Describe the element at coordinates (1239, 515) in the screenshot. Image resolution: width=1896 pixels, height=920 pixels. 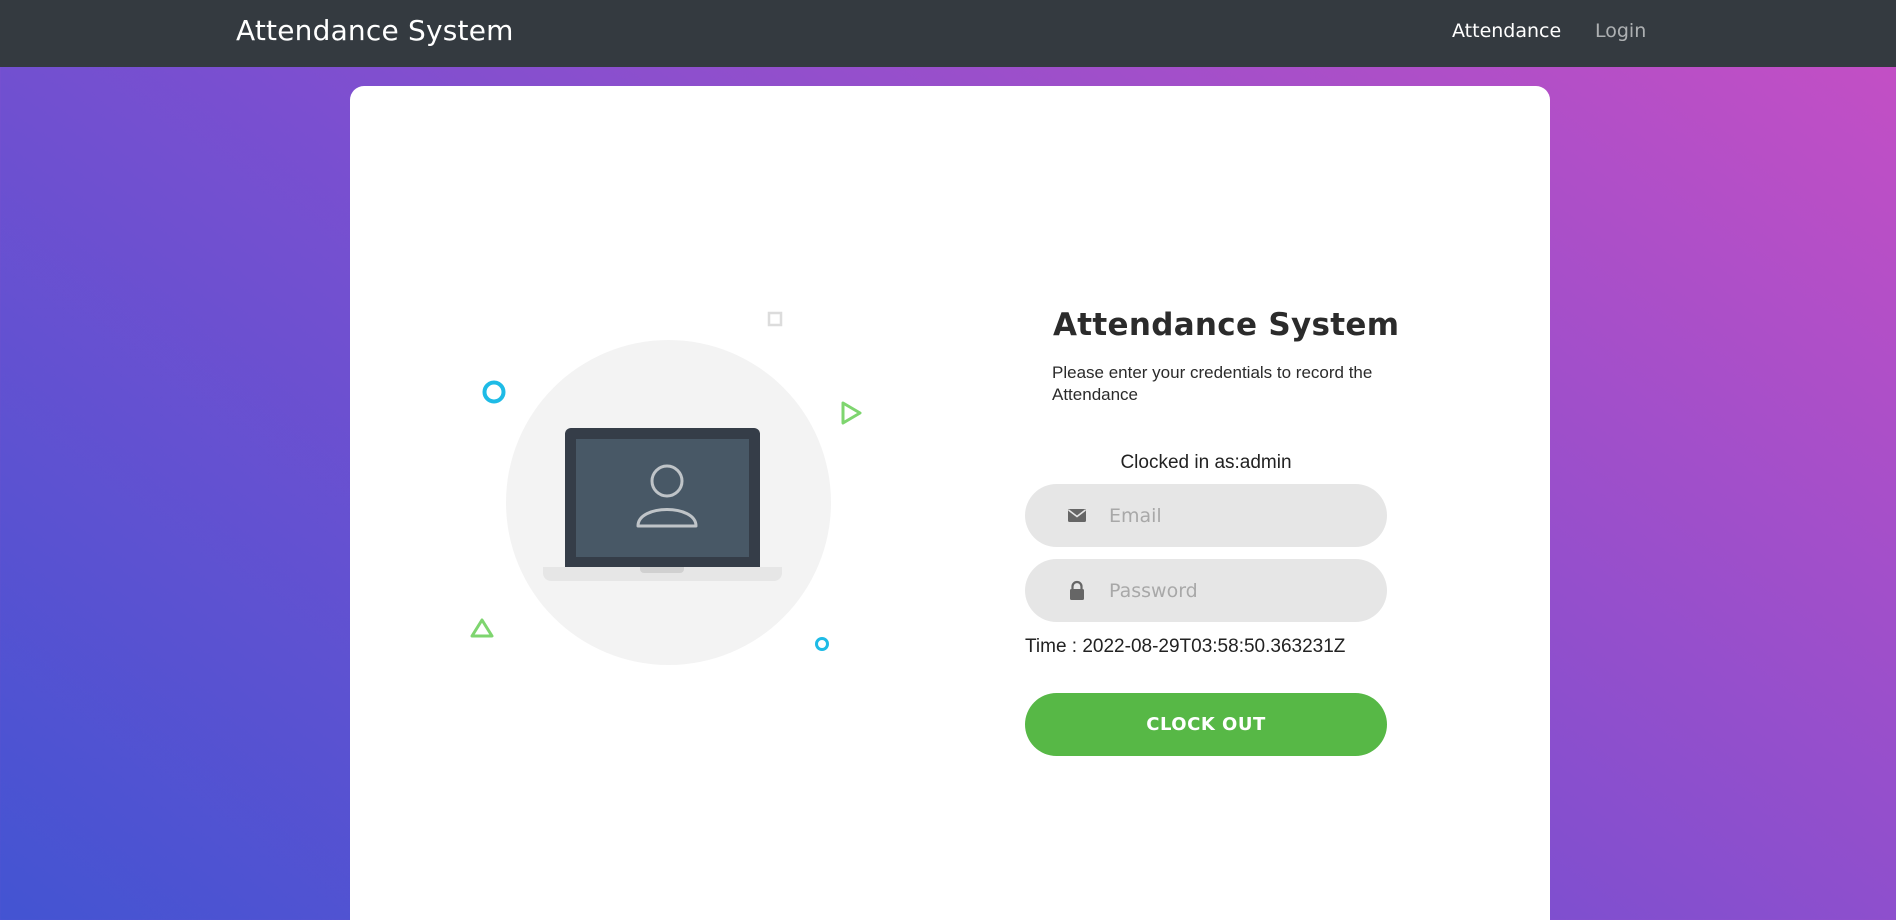
I see `email-input` at that location.